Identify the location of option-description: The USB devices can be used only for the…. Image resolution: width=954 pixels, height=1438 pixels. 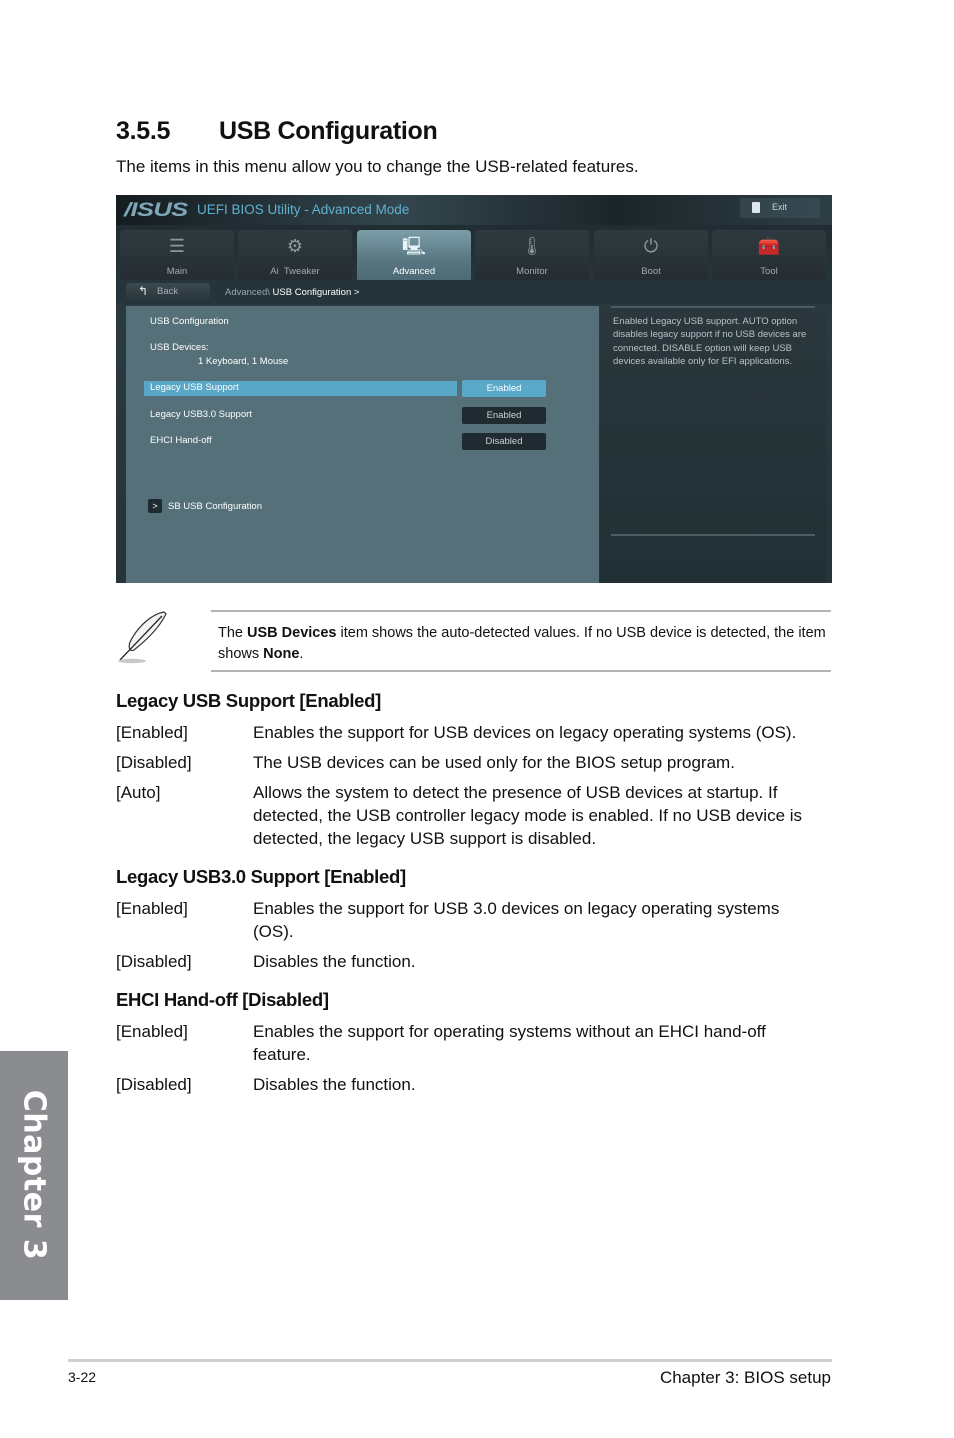
(494, 762).